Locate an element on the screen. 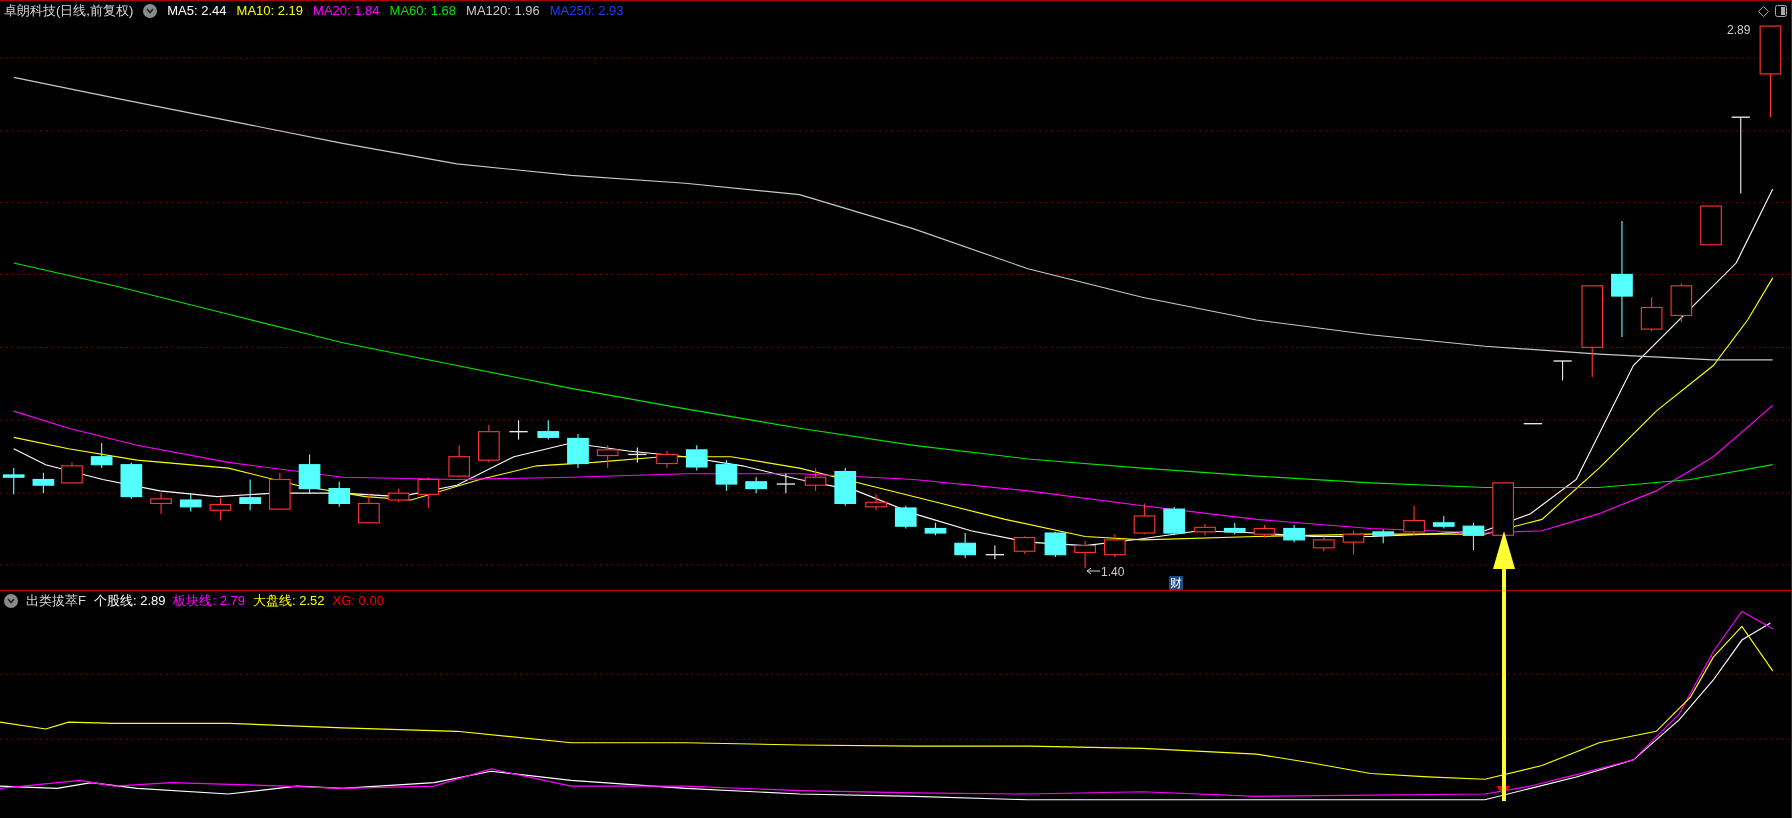 This screenshot has width=1792, height=818. high-price-label: 2.89 is located at coordinates (1739, 30).